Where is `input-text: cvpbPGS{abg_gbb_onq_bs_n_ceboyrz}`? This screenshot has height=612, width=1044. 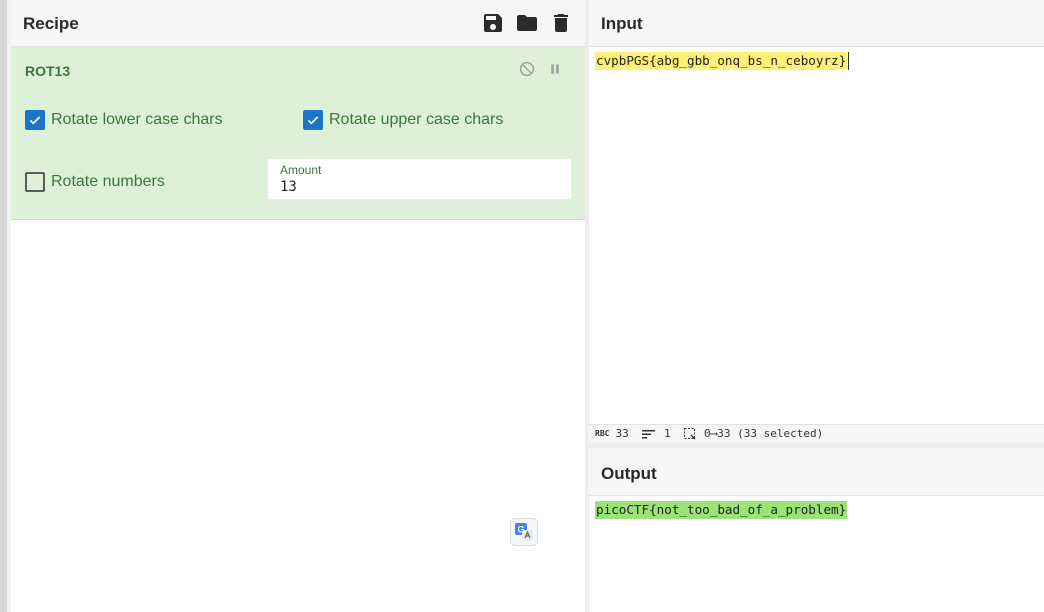 input-text: cvpbPGS{abg_gbb_onq_bs_n_ceboyrz} is located at coordinates (721, 61).